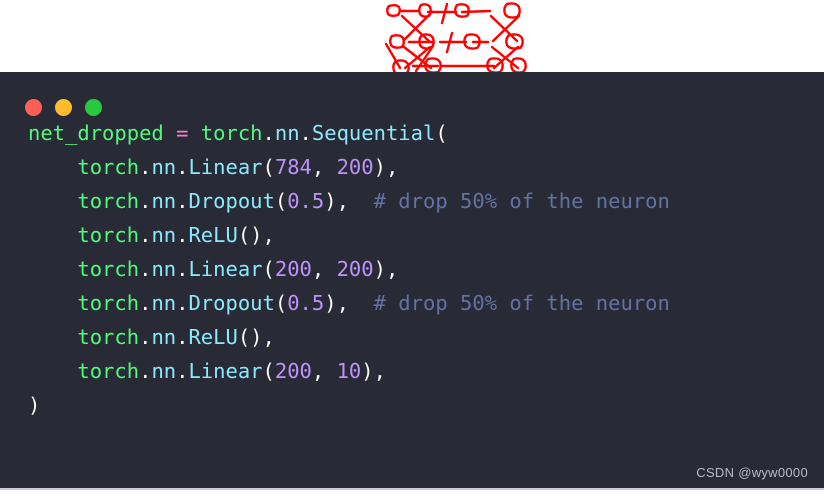 The height and width of the screenshot is (502, 824). I want to click on code-token-op: =, so click(182, 133).